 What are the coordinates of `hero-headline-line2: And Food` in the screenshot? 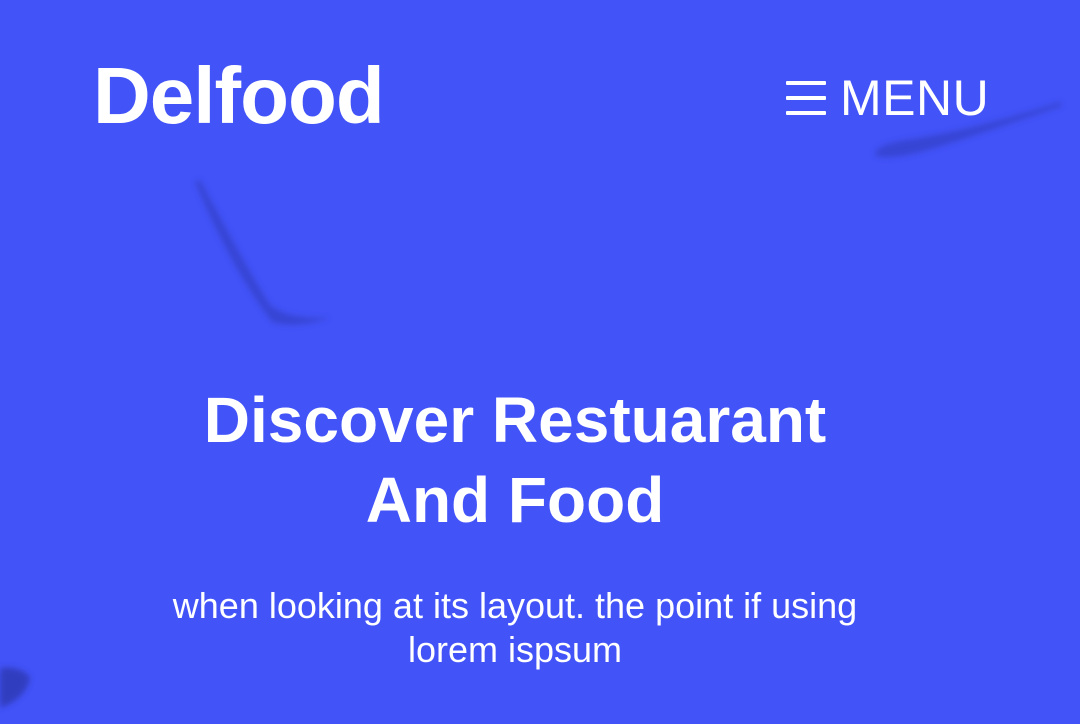 It's located at (515, 500).